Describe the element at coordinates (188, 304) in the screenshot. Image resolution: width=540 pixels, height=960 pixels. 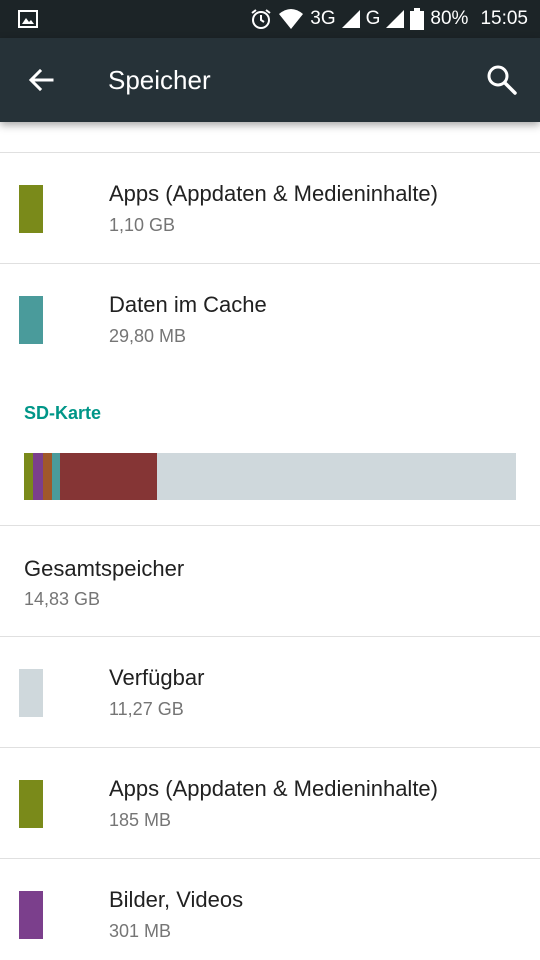
I see `item-label: Daten im Cache` at that location.